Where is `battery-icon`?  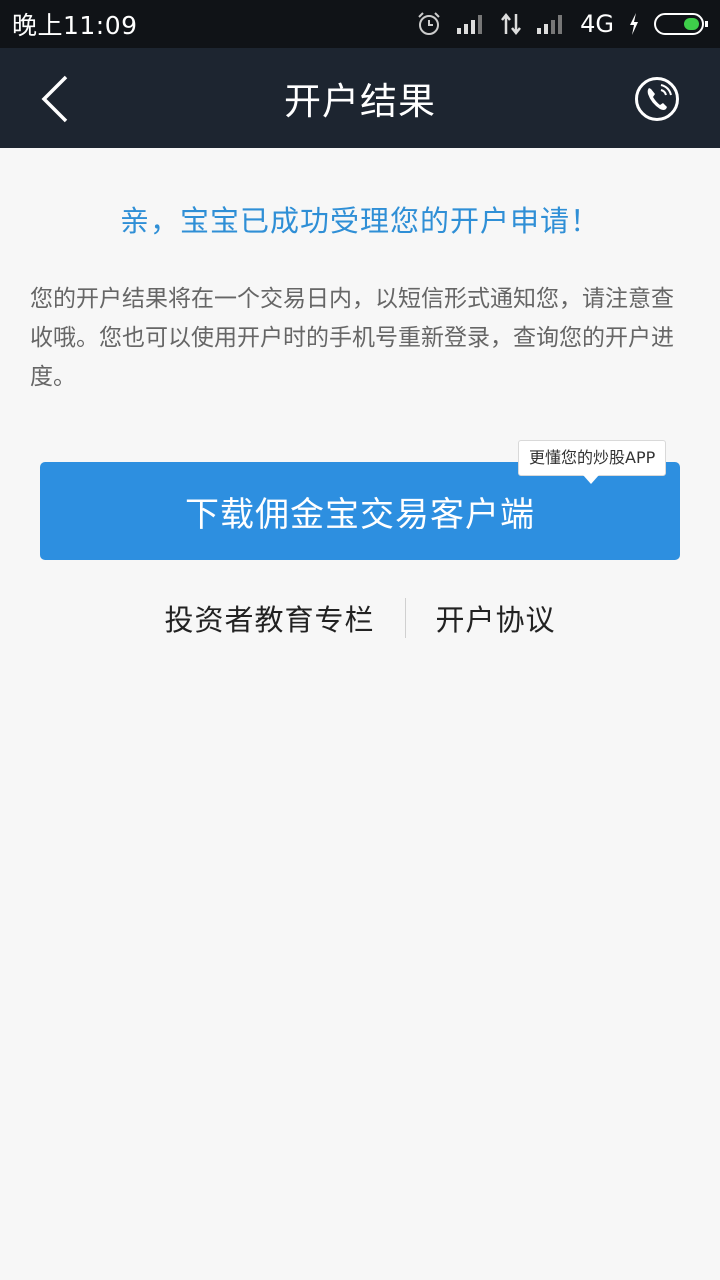
battery-icon is located at coordinates (681, 24).